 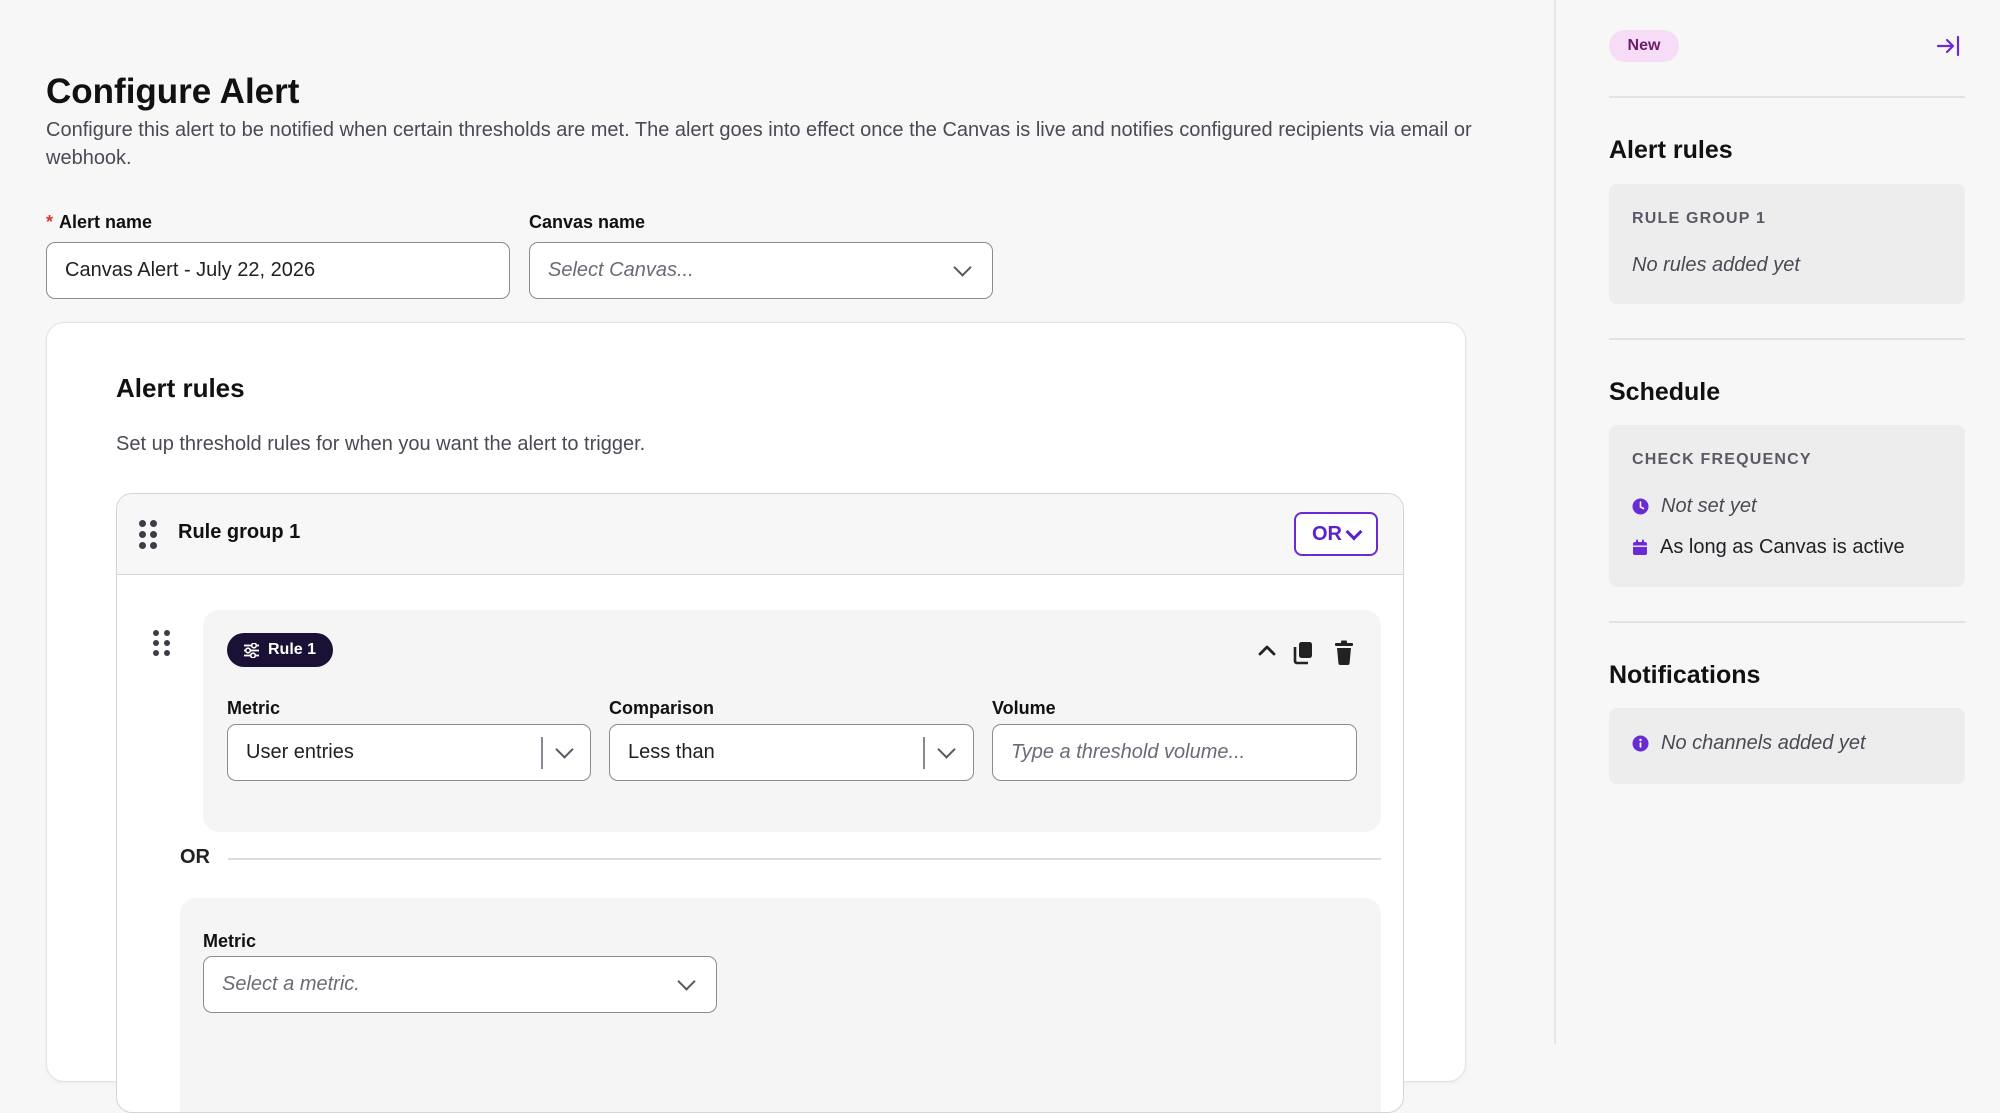 What do you see at coordinates (300, 752) in the screenshot?
I see `metric-value: User entries` at bounding box center [300, 752].